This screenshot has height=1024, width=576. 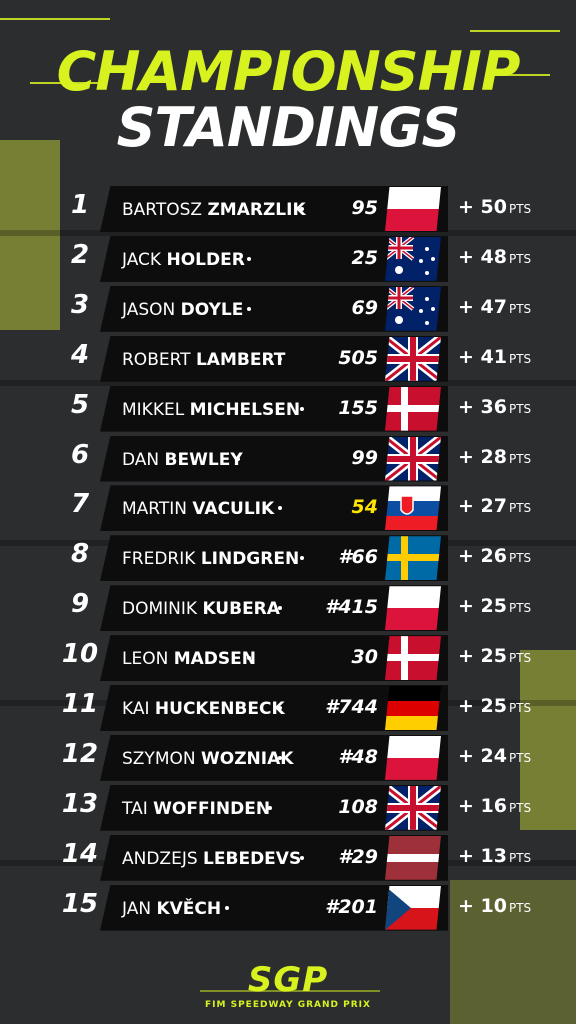 I want to click on rider-last-name: WOFFINDEN, so click(x=212, y=808).